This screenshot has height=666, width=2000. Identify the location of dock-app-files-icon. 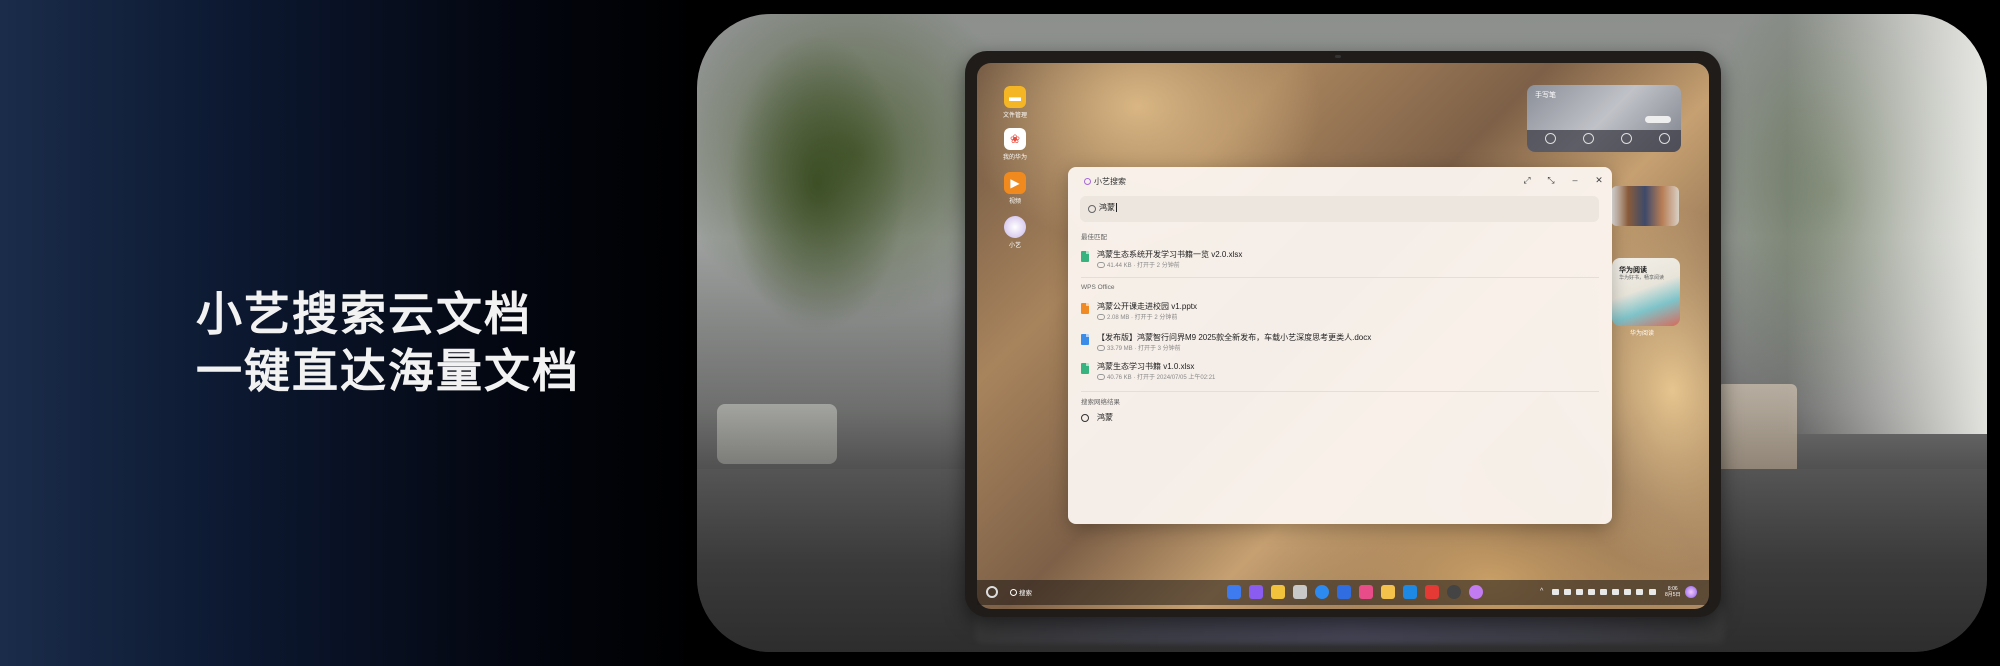
(1278, 592).